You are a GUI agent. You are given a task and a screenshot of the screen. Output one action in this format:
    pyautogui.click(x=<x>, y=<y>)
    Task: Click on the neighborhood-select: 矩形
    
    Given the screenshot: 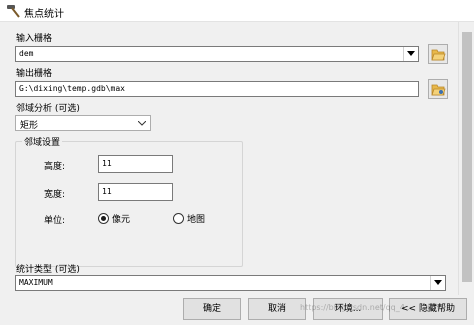 What is the action you would take?
    pyautogui.click(x=83, y=123)
    